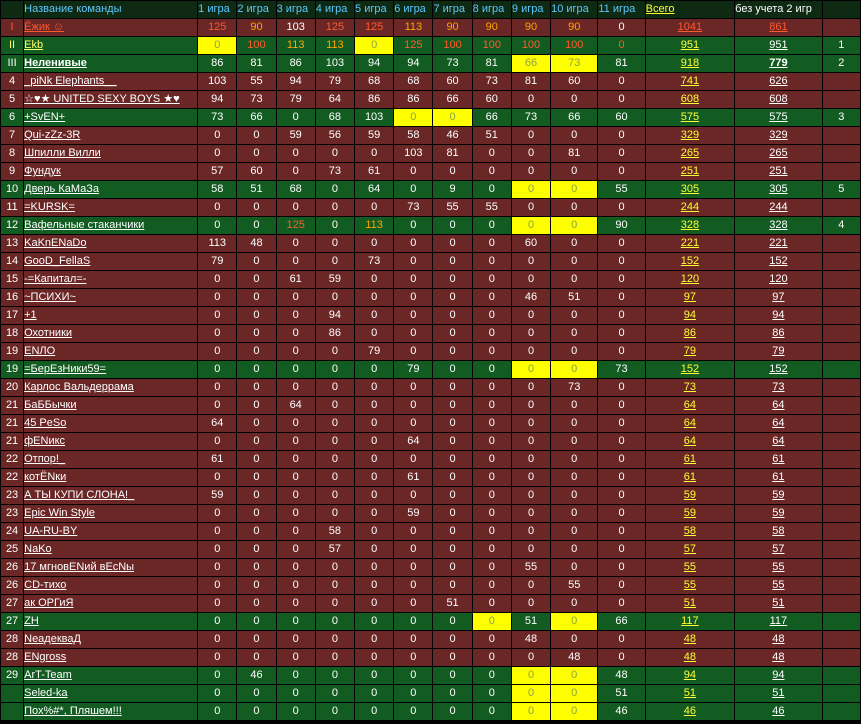  What do you see at coordinates (111, 369) in the screenshot?
I see `team-name-link: =БерЕзНики59=` at bounding box center [111, 369].